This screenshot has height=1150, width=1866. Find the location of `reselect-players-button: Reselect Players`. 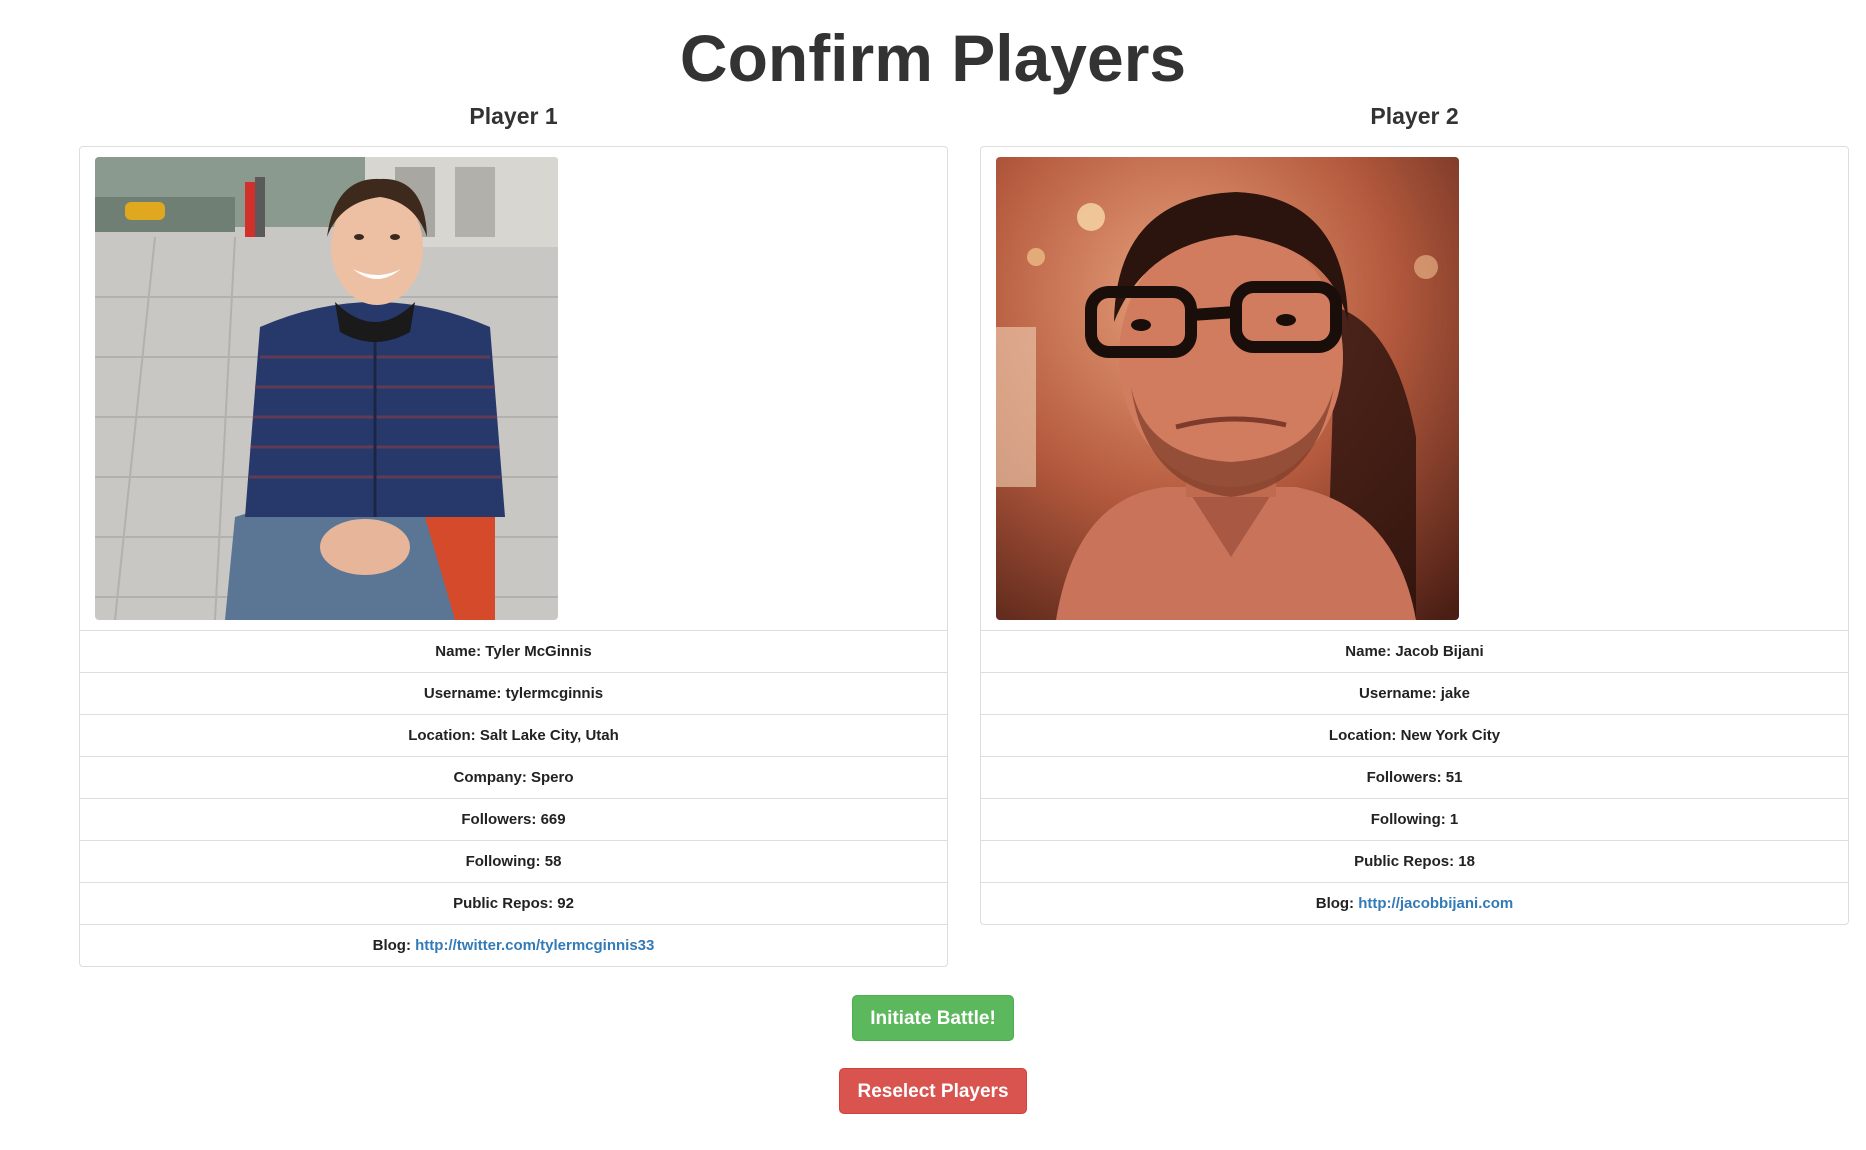

reselect-players-button: Reselect Players is located at coordinates (933, 1091).